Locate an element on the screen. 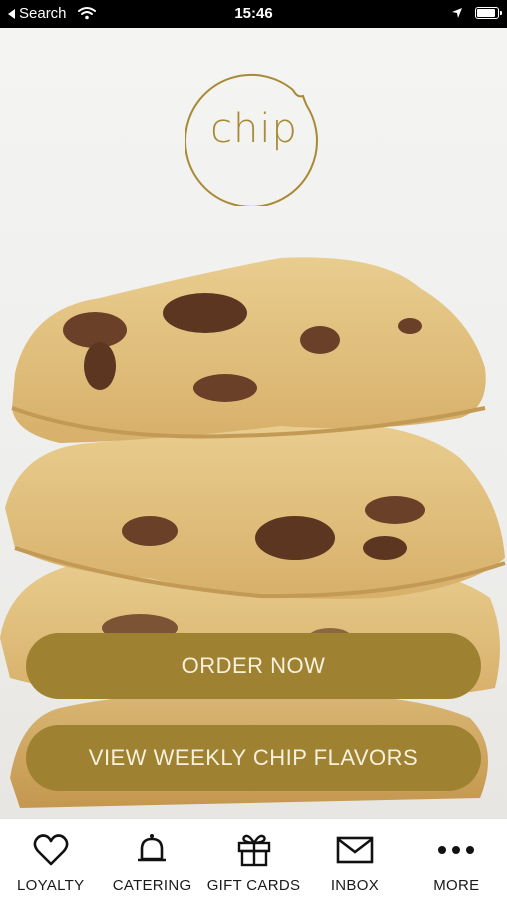  nav-item-inbox: INBOX is located at coordinates (354, 860).